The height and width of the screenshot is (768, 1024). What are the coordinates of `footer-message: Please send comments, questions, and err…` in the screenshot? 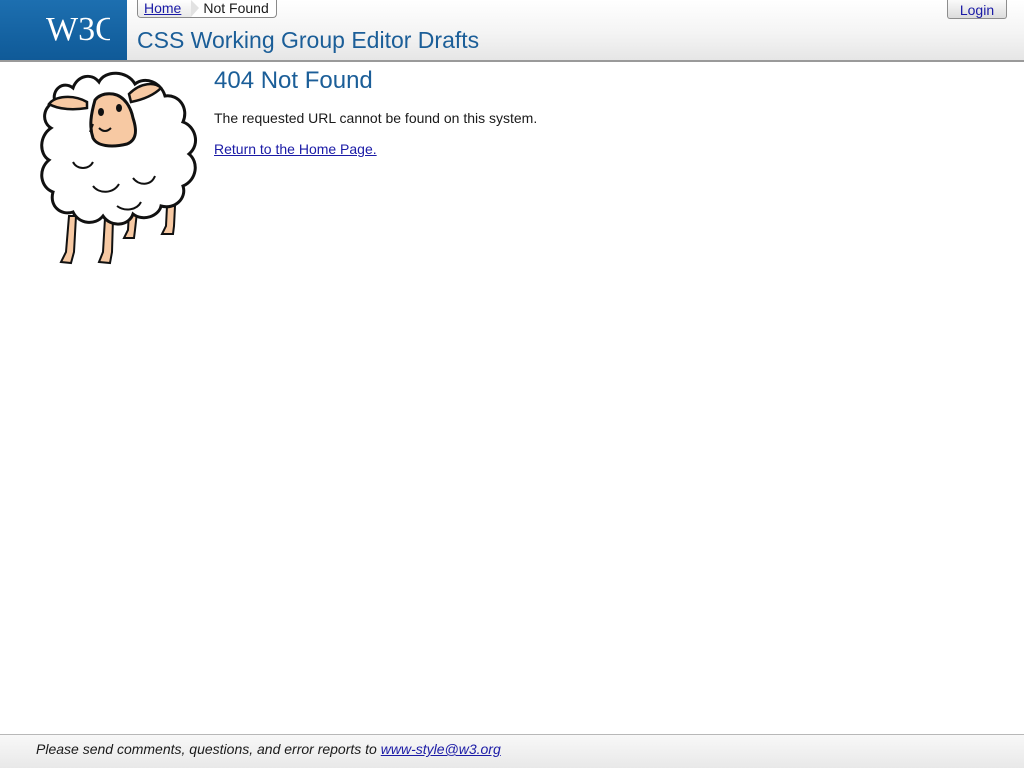 It's located at (208, 749).